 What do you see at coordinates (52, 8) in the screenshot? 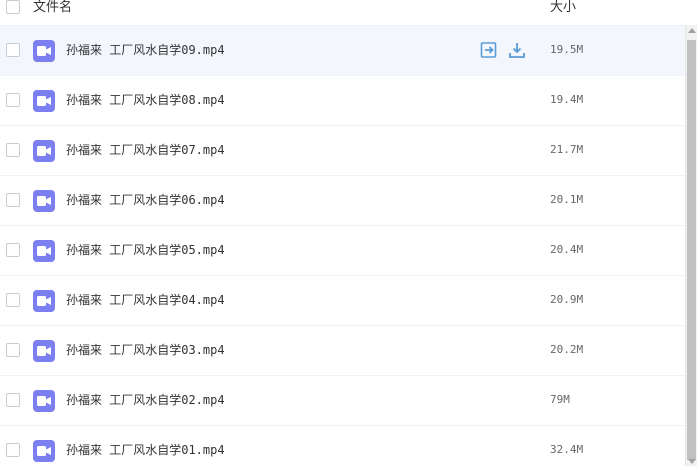
I see `column-header-name: 文件名` at bounding box center [52, 8].